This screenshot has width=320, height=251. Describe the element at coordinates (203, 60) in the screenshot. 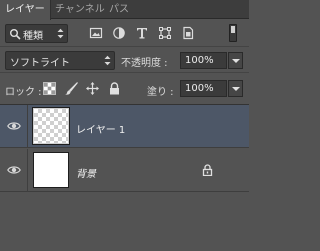

I see `opacity-input: 100%` at that location.